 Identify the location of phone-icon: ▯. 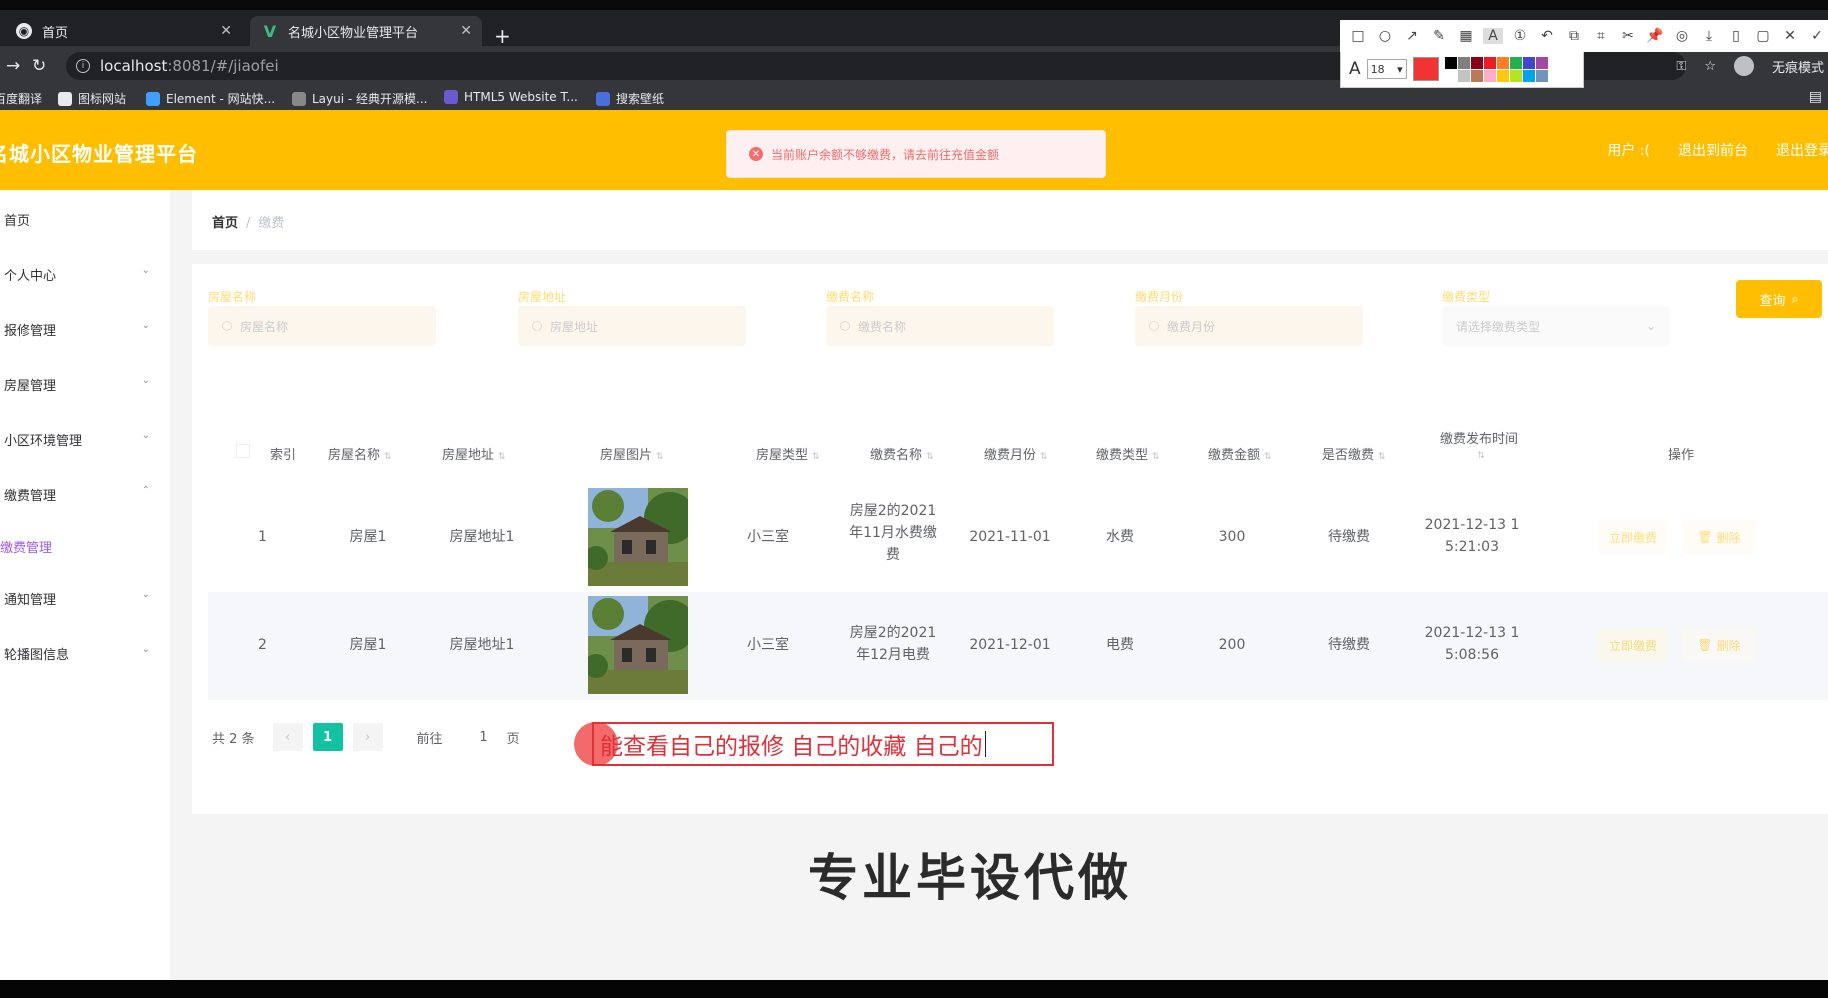
(1736, 36).